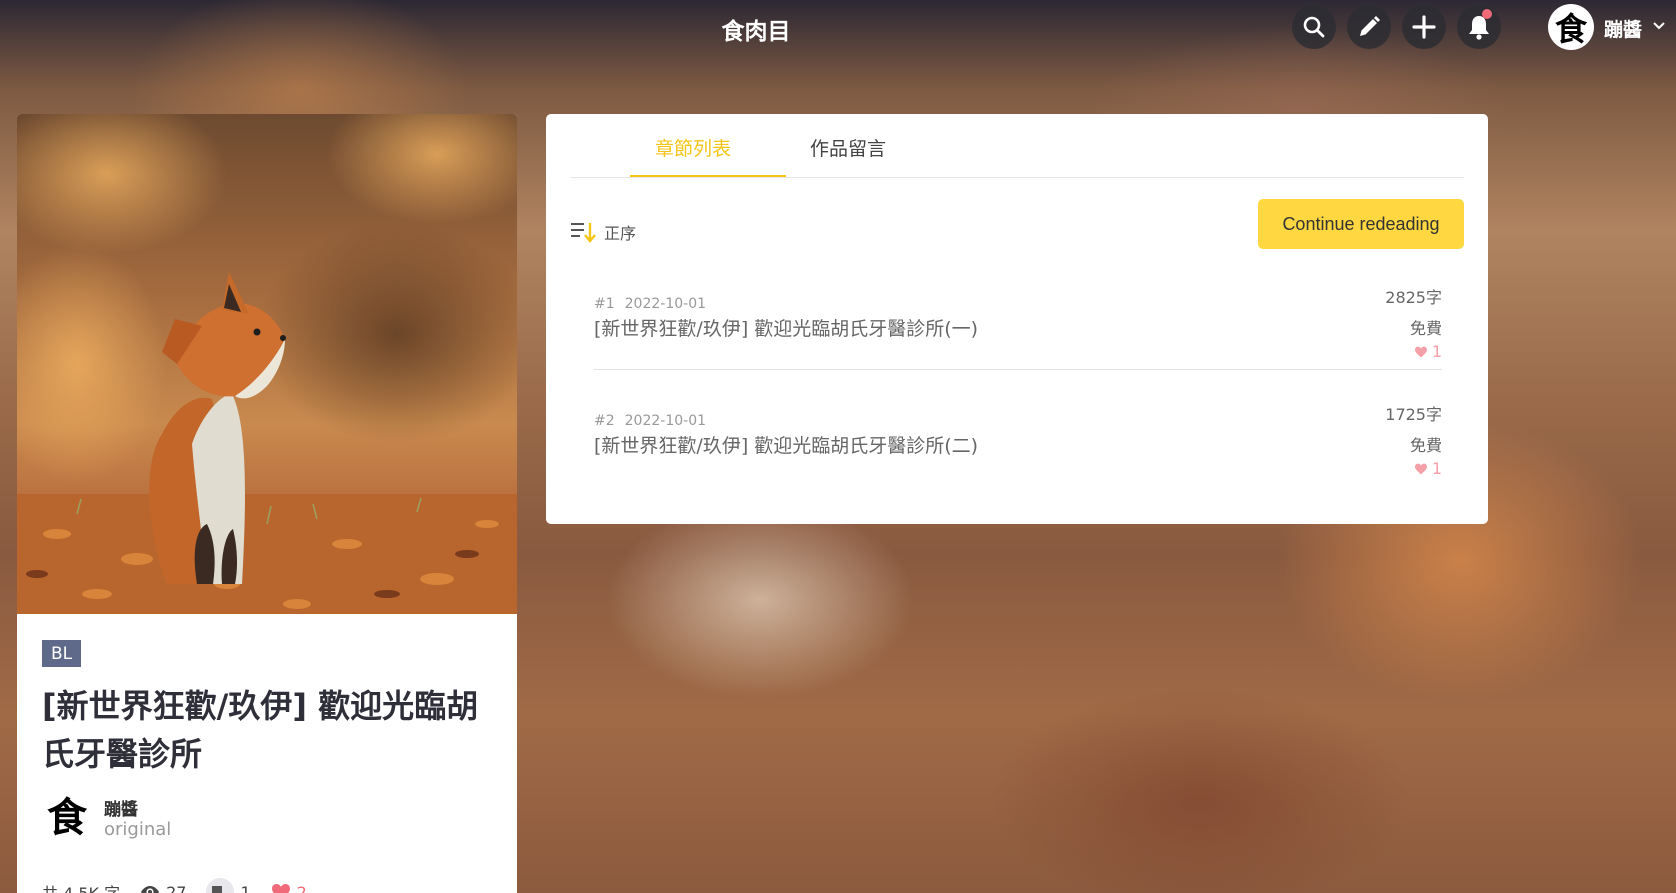 This screenshot has width=1676, height=893. I want to click on top-nav: 食肉目 食 蹦醬, so click(838, 28).